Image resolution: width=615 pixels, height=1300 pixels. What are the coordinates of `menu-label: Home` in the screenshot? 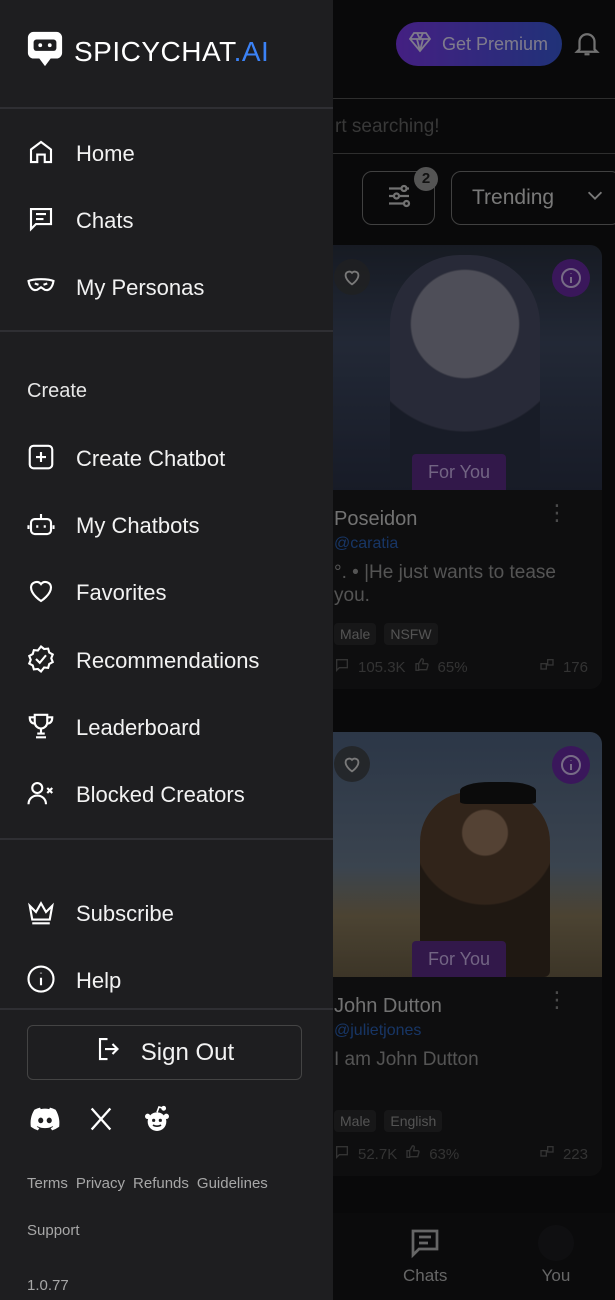 It's located at (105, 153).